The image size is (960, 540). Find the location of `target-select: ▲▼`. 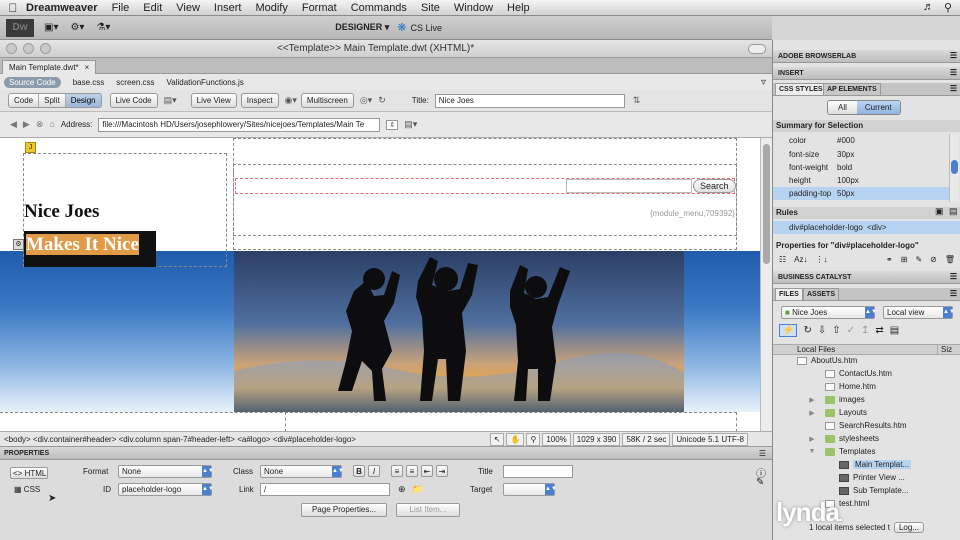

target-select: ▲▼ is located at coordinates (530, 489).